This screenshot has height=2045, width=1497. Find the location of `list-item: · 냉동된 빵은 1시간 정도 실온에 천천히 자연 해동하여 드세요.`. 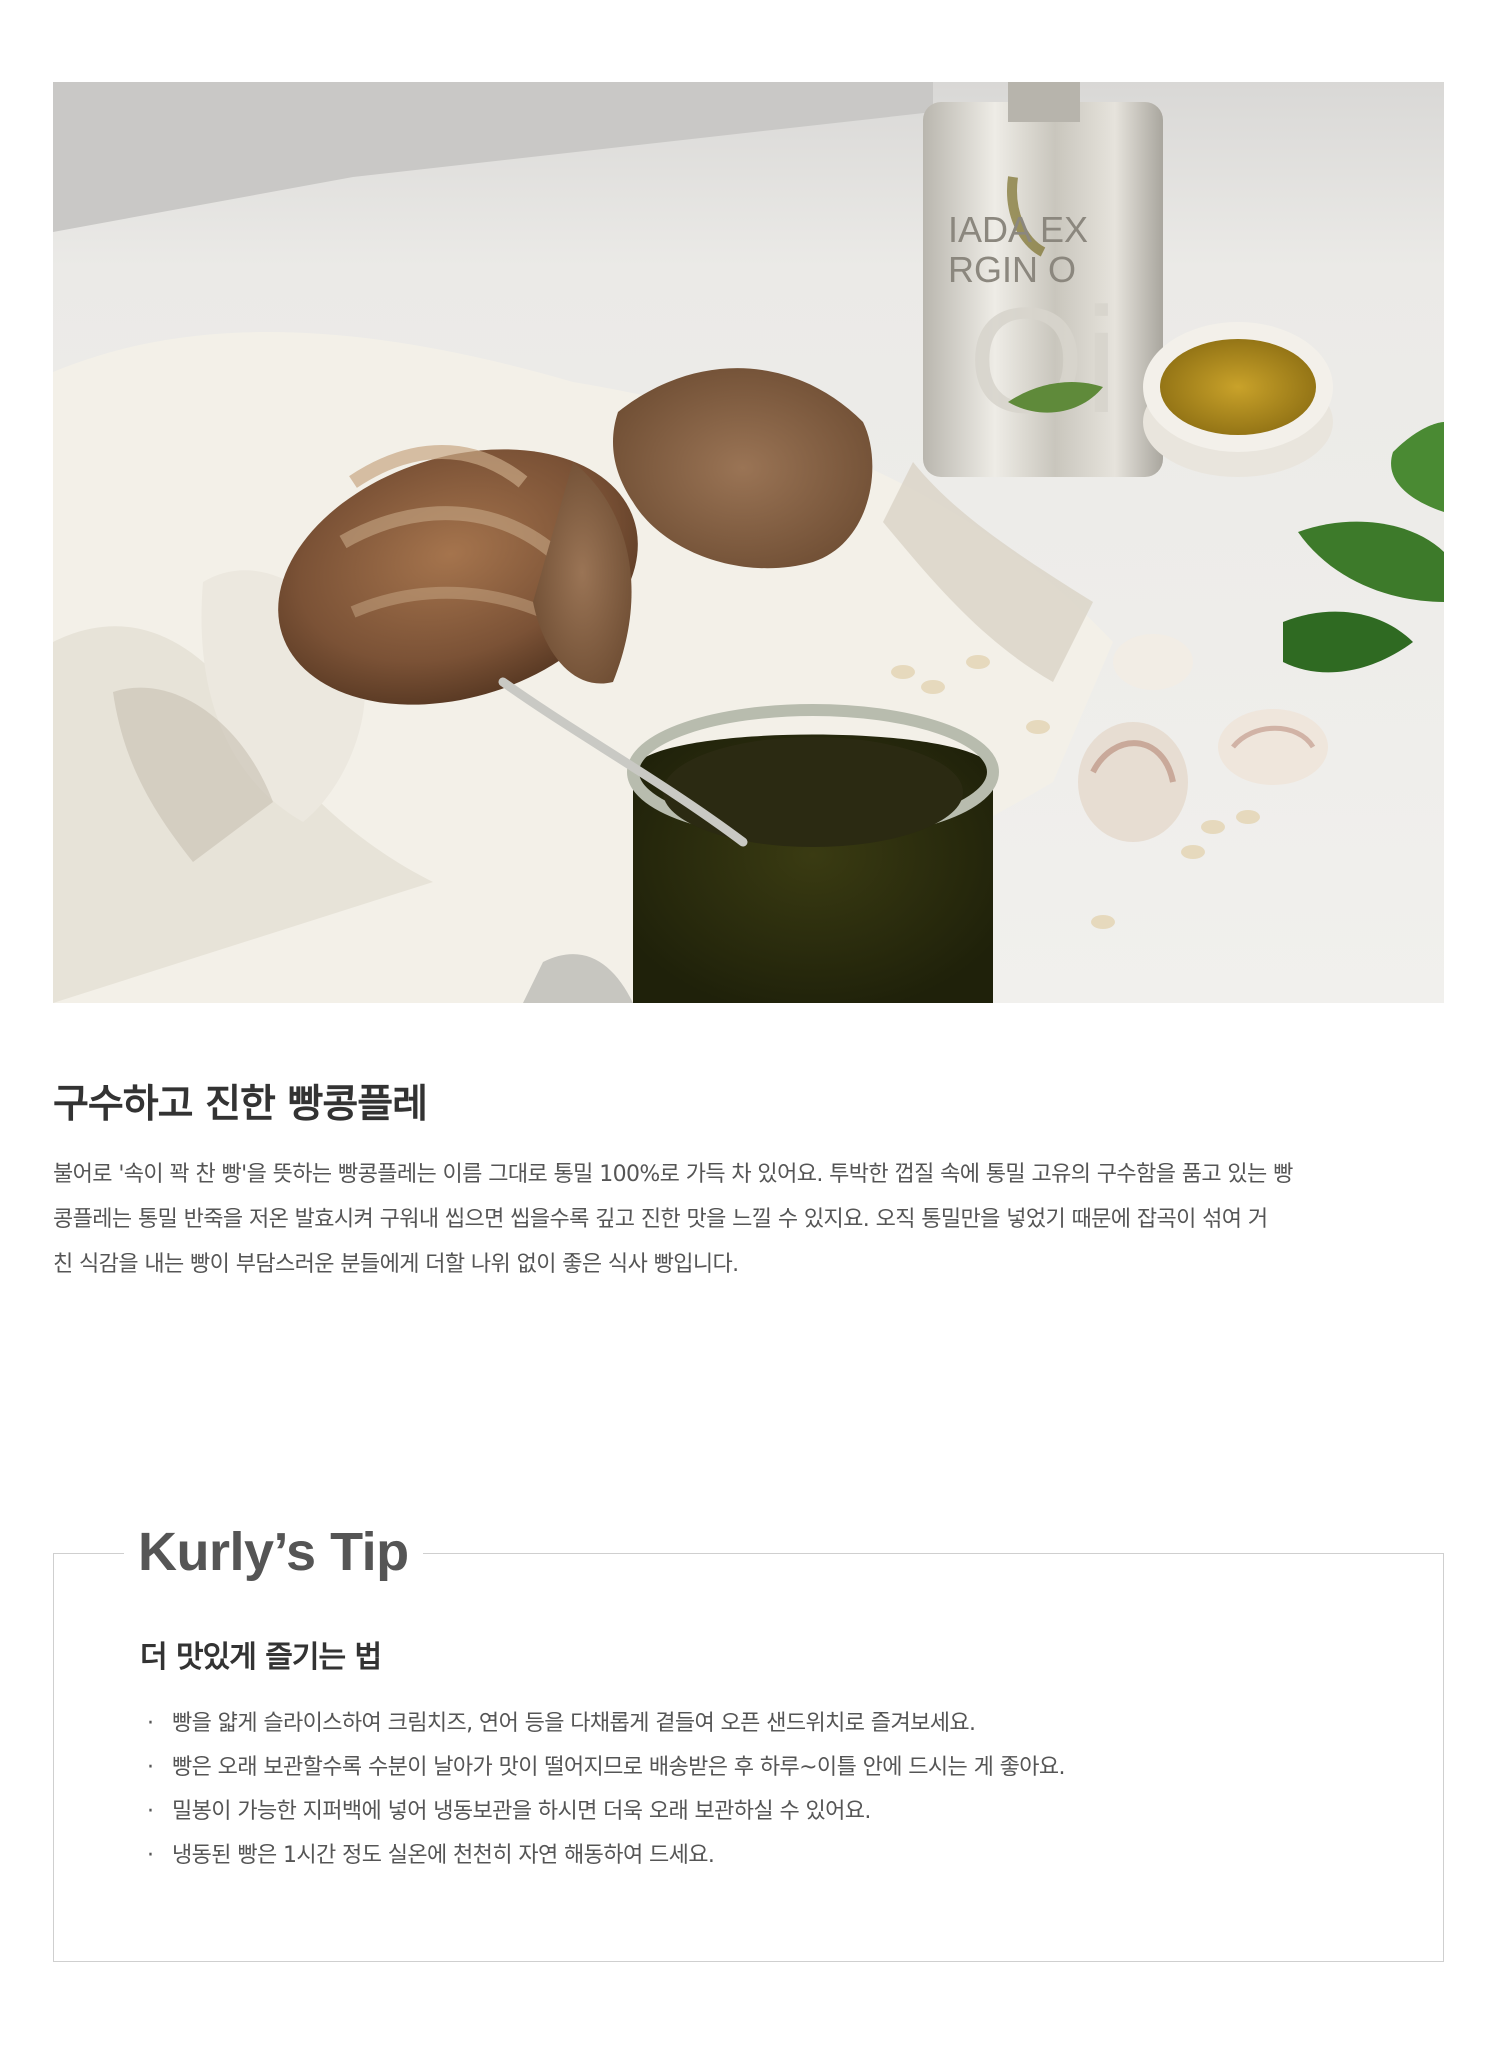

list-item: · 냉동된 빵은 1시간 정도 실온에 천천히 자연 해동하여 드세요. is located at coordinates (764, 1856).